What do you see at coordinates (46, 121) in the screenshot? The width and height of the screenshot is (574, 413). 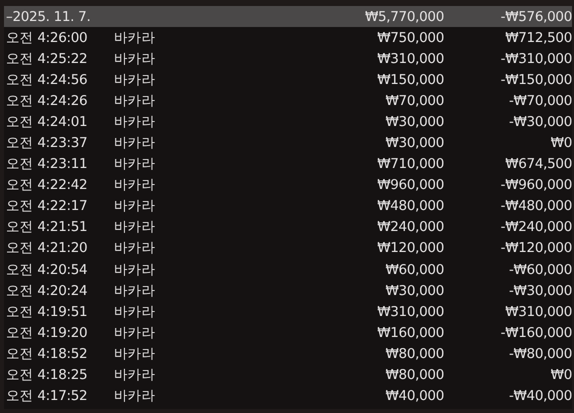 I see `time-cell-text: 오전 4:24:01` at bounding box center [46, 121].